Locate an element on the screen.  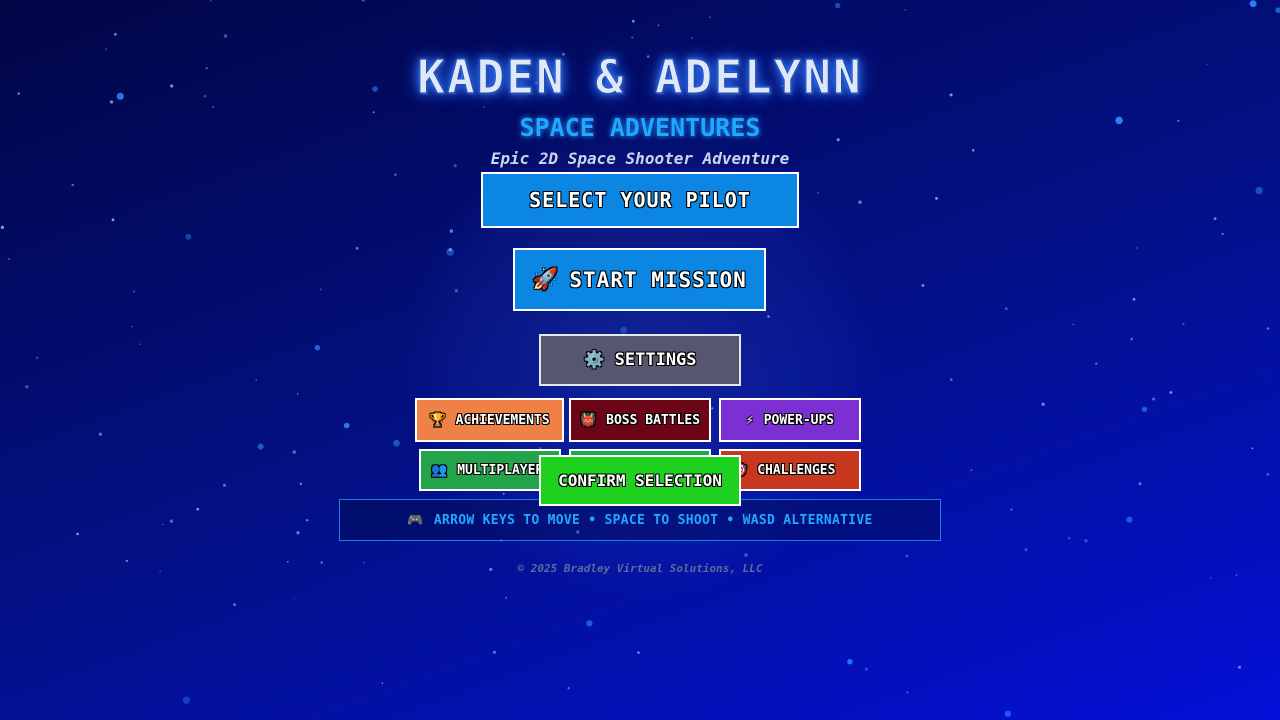
challenges-label: CHALLENGES is located at coordinates (796, 470).